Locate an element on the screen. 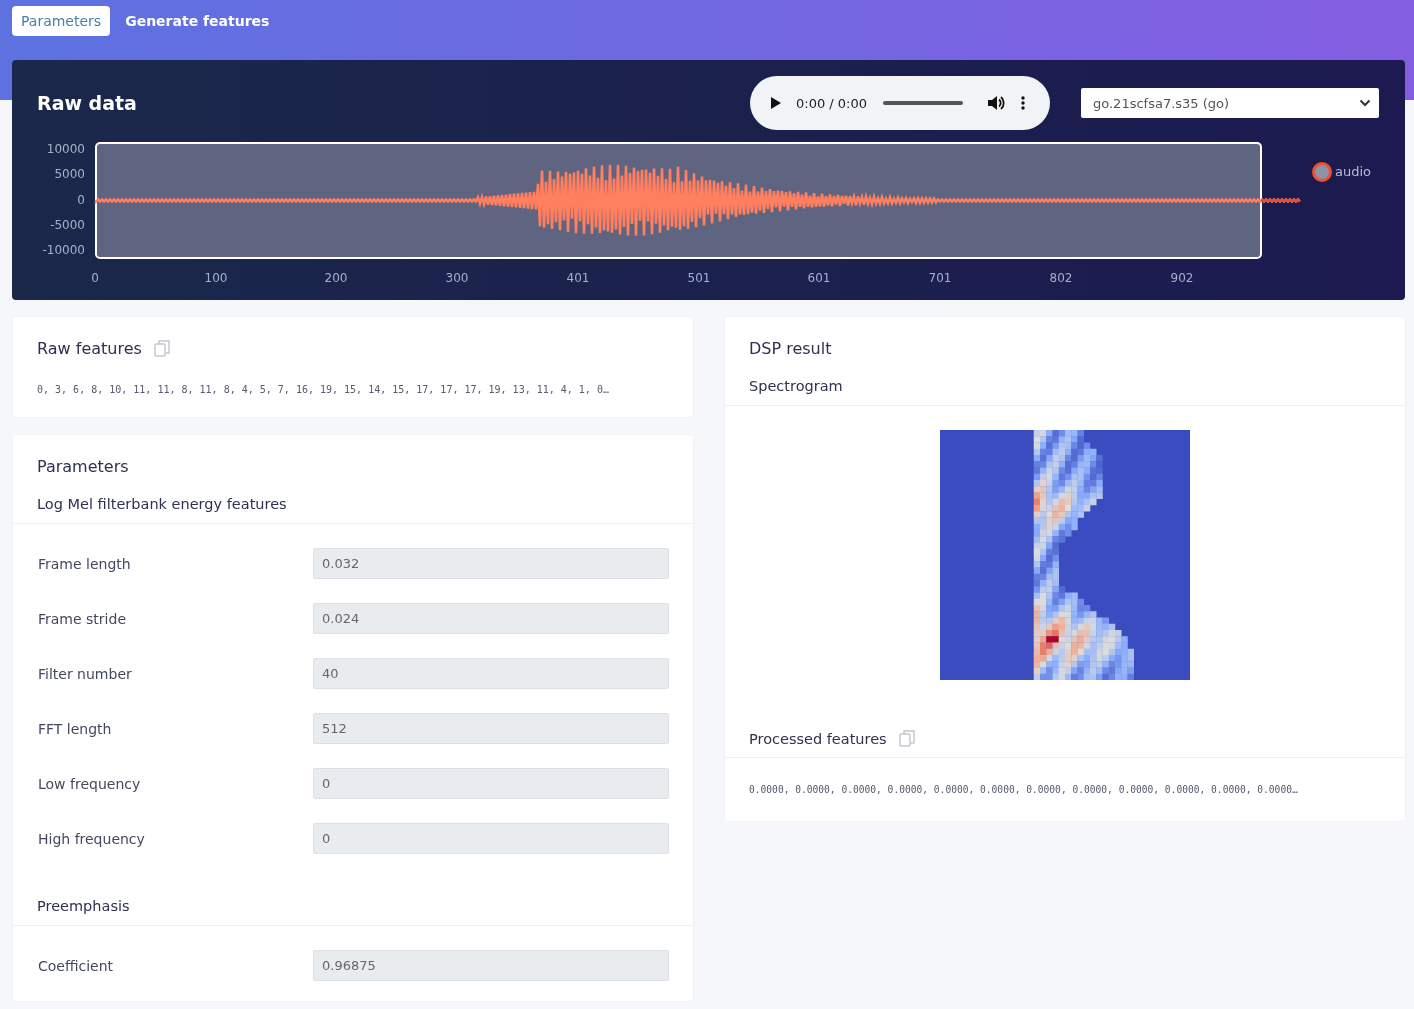 This screenshot has height=1009, width=1414. more-icon is located at coordinates (1023, 103).